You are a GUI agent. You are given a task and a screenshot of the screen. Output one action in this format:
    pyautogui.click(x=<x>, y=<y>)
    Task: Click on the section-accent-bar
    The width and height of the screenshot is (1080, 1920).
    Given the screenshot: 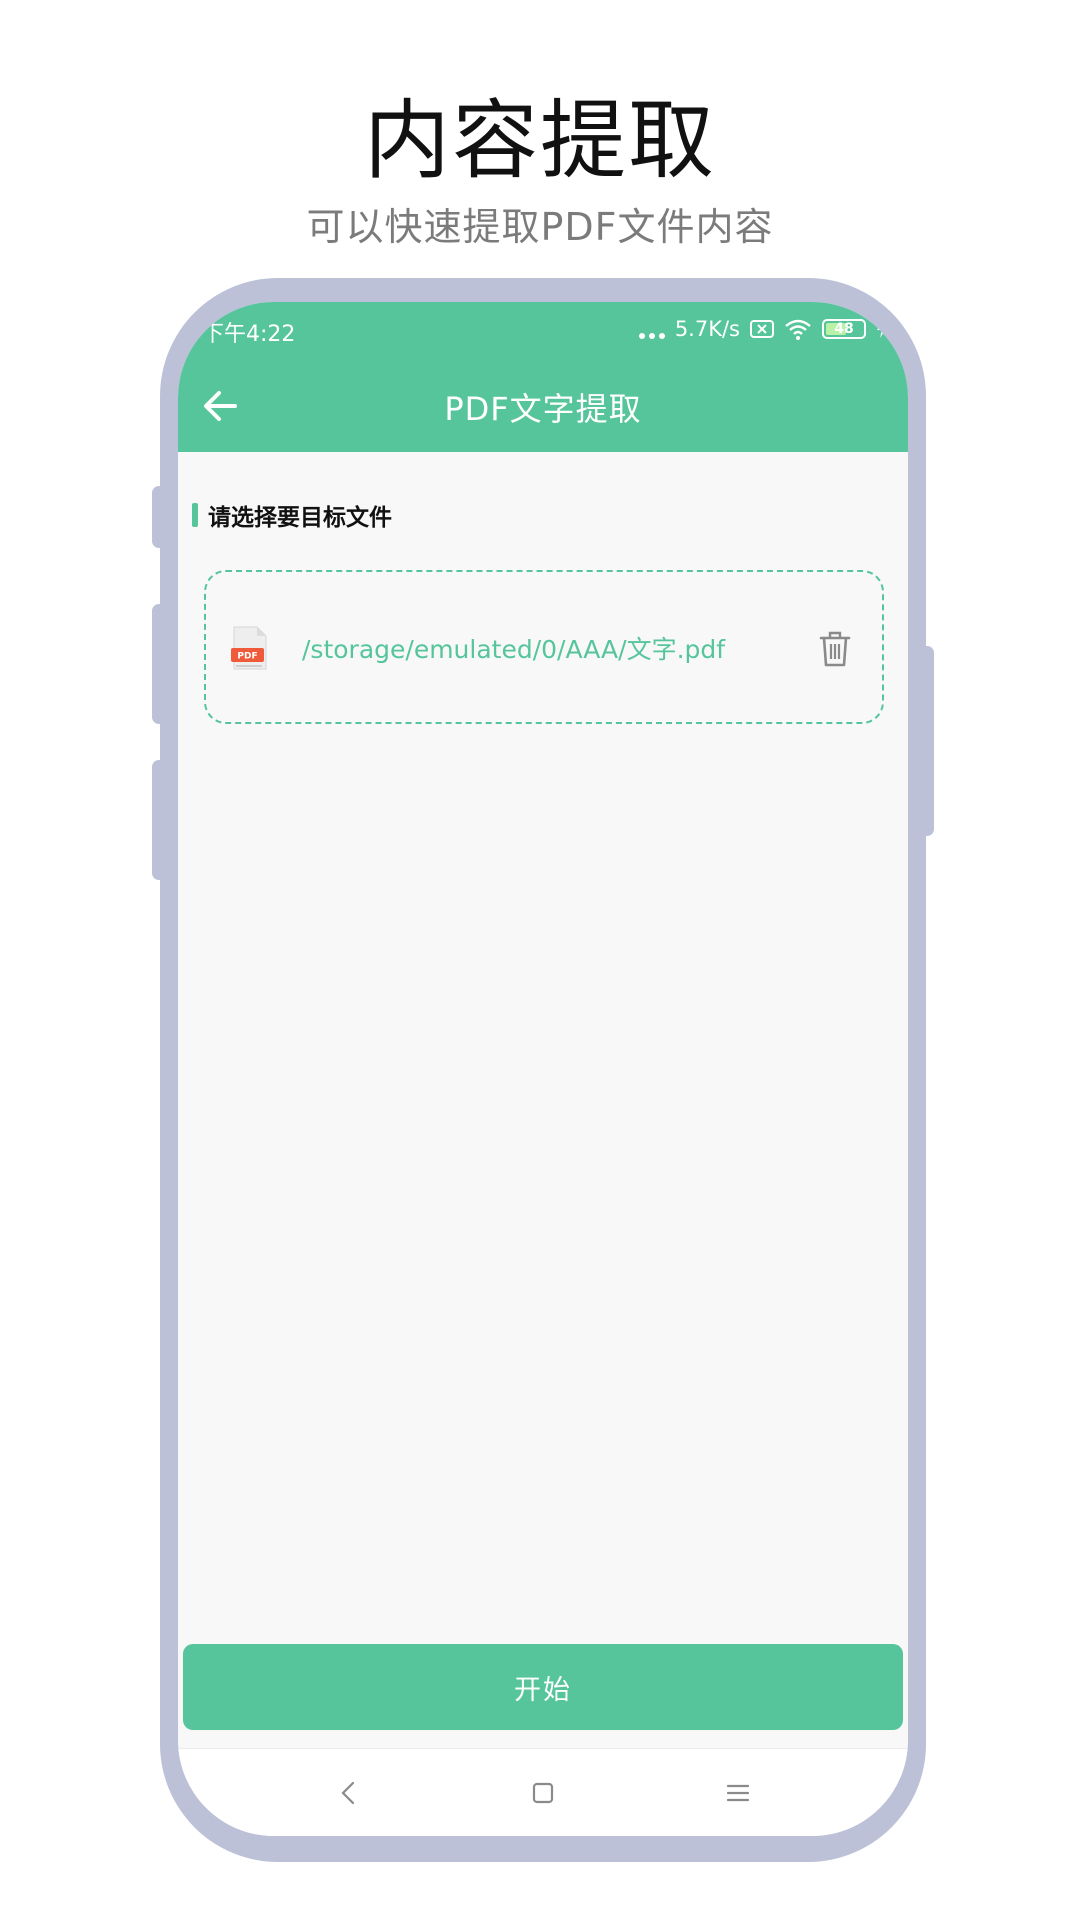 What is the action you would take?
    pyautogui.click(x=195, y=515)
    